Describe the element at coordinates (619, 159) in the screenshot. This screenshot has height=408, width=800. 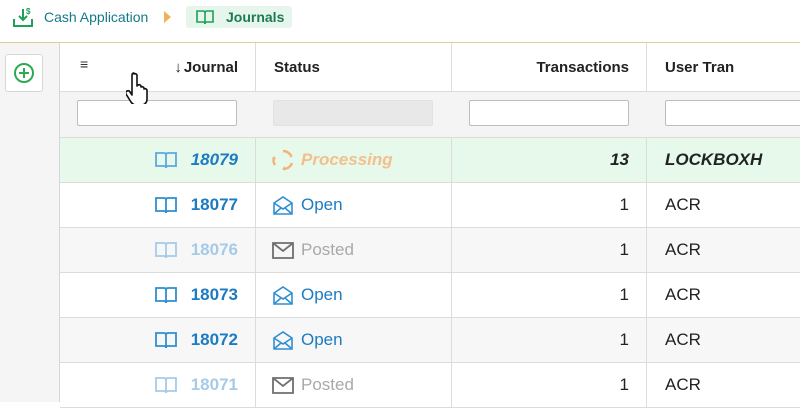
I see `transactions-count: 13` at that location.